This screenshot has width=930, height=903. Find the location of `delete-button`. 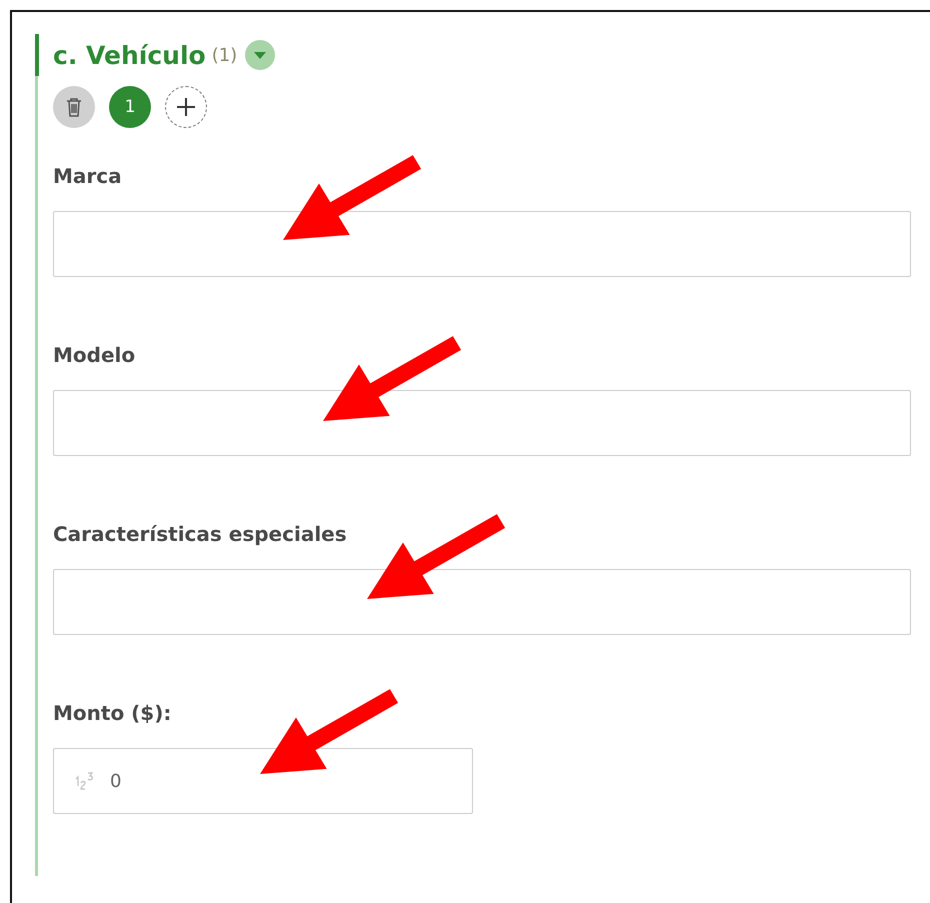

delete-button is located at coordinates (74, 107).